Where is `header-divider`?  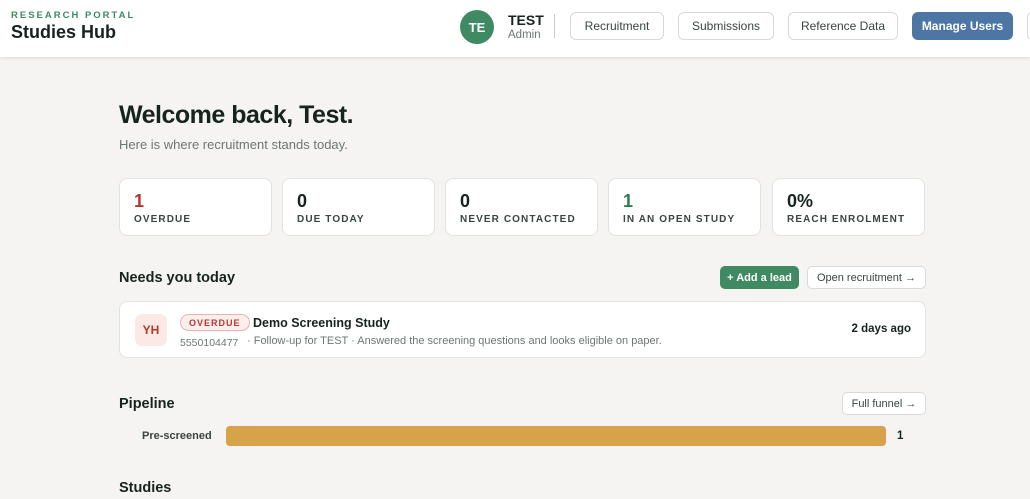 header-divider is located at coordinates (554, 26).